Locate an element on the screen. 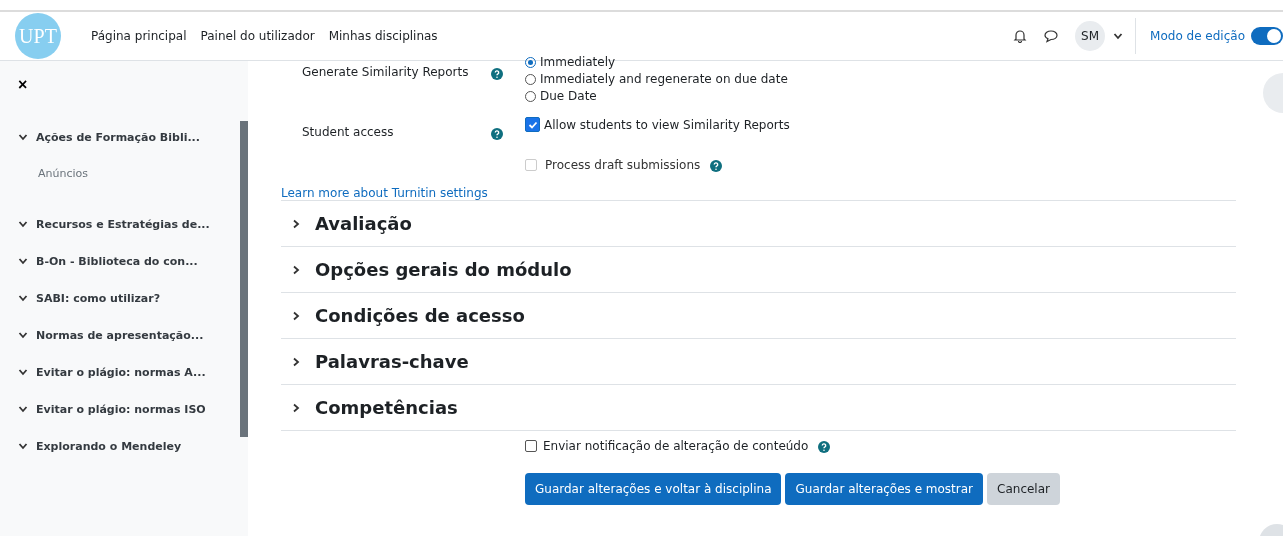  option-label: Process draft submissions is located at coordinates (623, 164).